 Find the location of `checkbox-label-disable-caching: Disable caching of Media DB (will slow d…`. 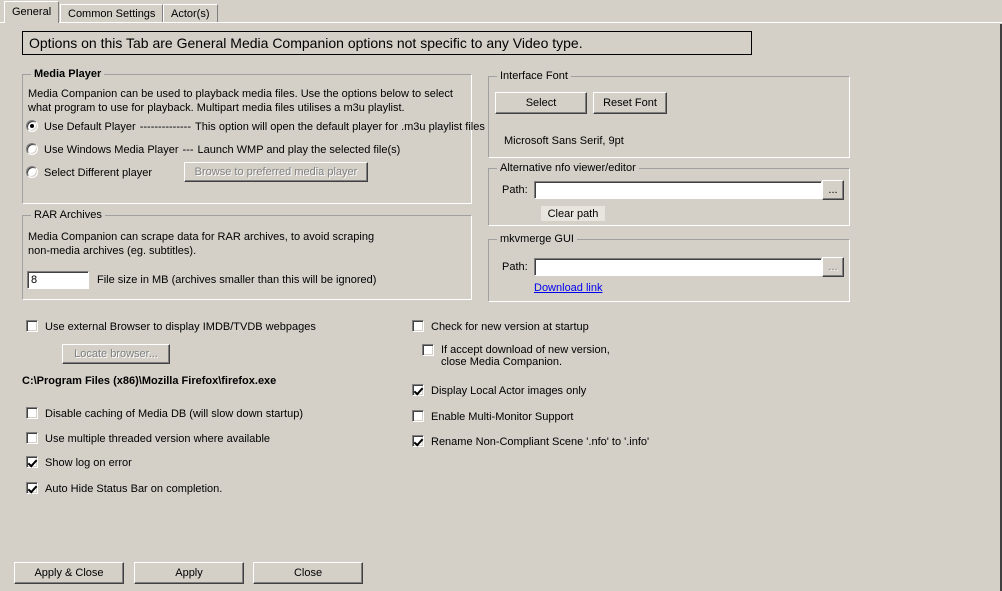

checkbox-label-disable-caching: Disable caching of Media DB (will slow d… is located at coordinates (174, 414).